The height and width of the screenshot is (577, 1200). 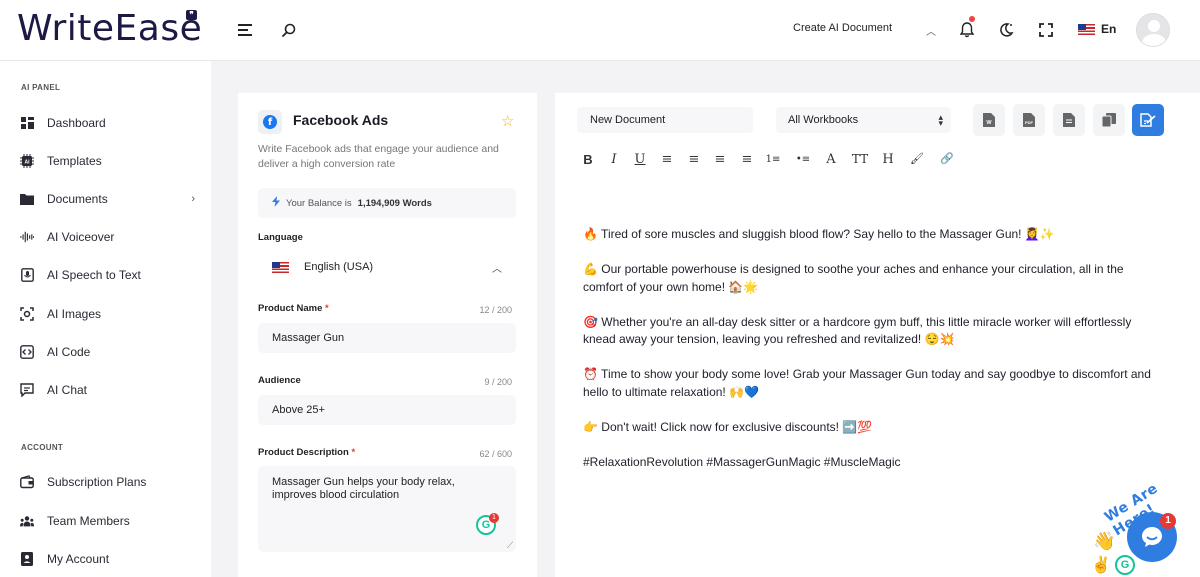 I want to click on notification-dot, so click(x=972, y=19).